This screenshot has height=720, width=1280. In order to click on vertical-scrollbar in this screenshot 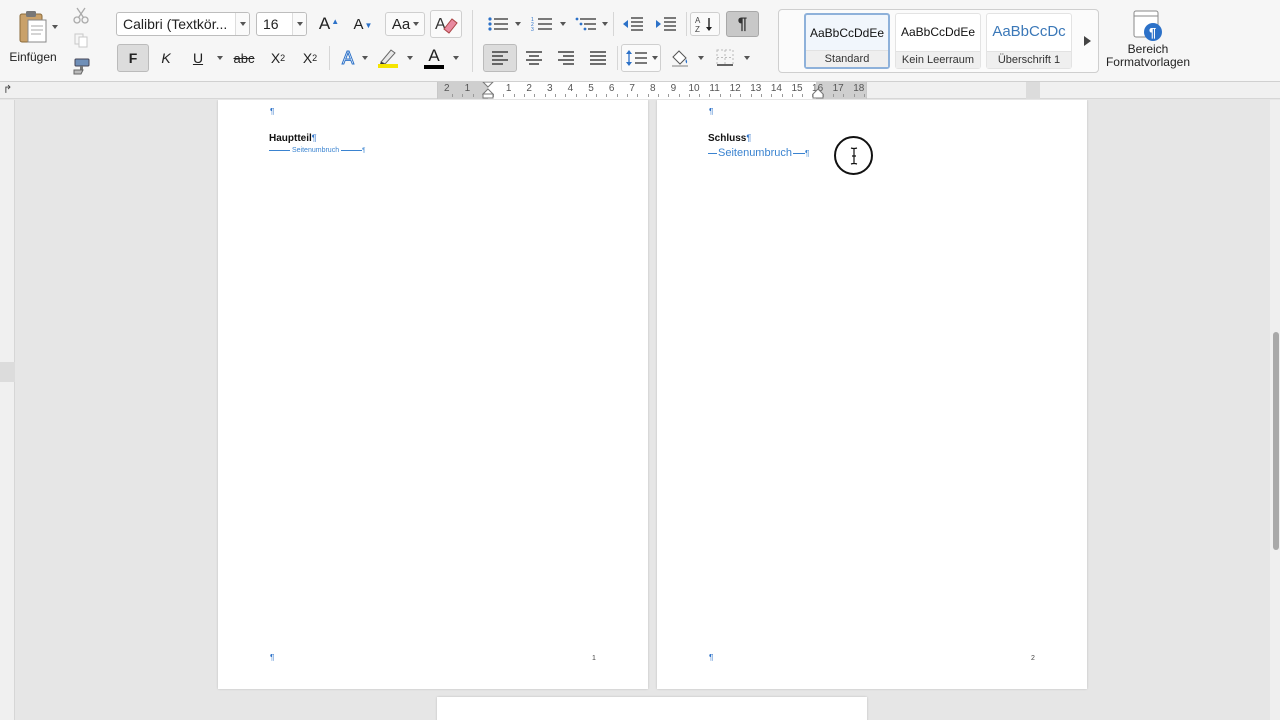, I will do `click(1275, 410)`.